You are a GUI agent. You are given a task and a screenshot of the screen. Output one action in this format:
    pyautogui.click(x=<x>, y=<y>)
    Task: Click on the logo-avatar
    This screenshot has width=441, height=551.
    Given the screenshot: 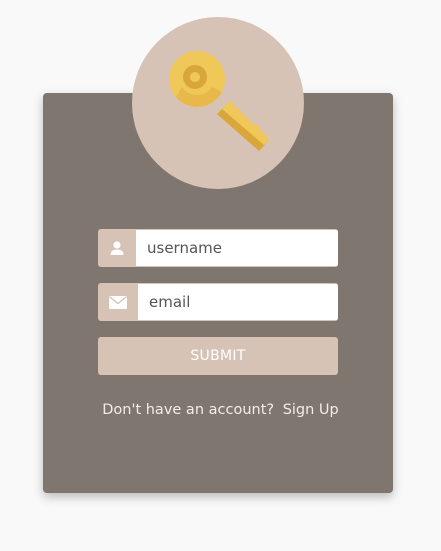 What is the action you would take?
    pyautogui.click(x=218, y=103)
    